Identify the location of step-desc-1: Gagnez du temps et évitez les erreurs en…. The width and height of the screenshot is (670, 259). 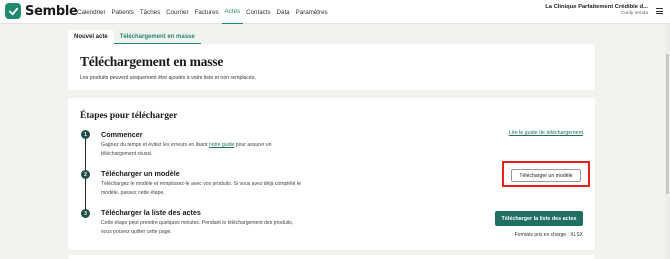
(186, 149).